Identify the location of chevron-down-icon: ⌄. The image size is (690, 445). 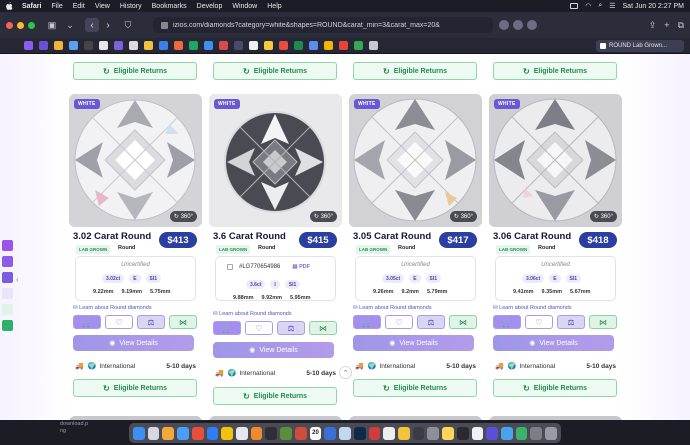
(70, 25).